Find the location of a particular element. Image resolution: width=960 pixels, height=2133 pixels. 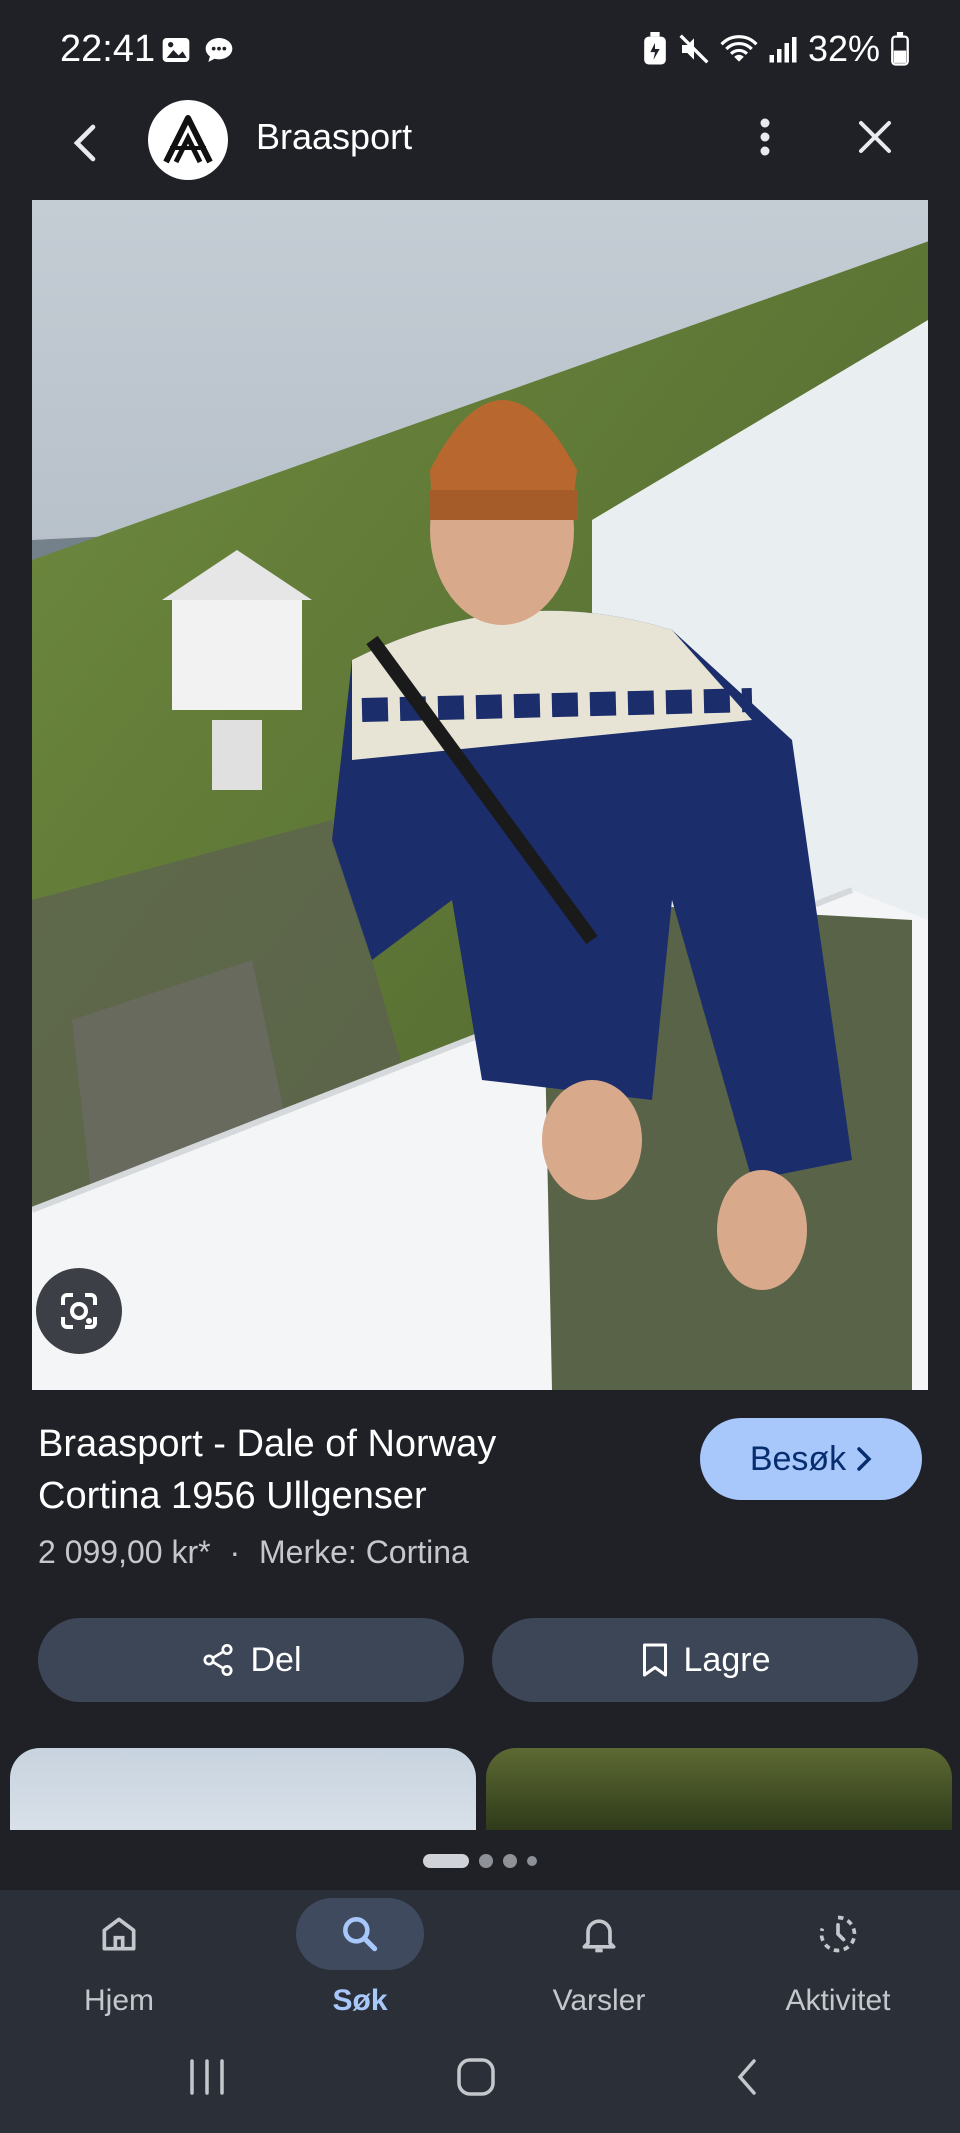

back-arrow-icon is located at coordinates (84, 143).